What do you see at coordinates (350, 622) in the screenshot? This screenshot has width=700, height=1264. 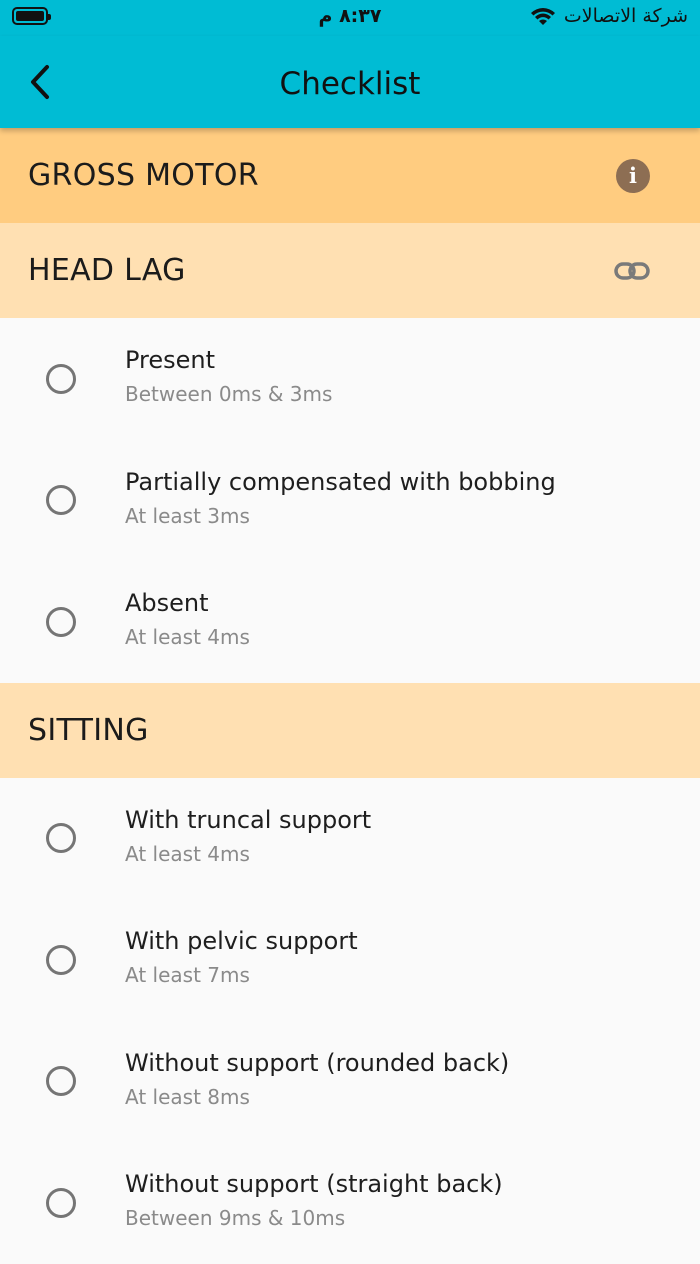 I see `list-item: Absent At least 4ms` at bounding box center [350, 622].